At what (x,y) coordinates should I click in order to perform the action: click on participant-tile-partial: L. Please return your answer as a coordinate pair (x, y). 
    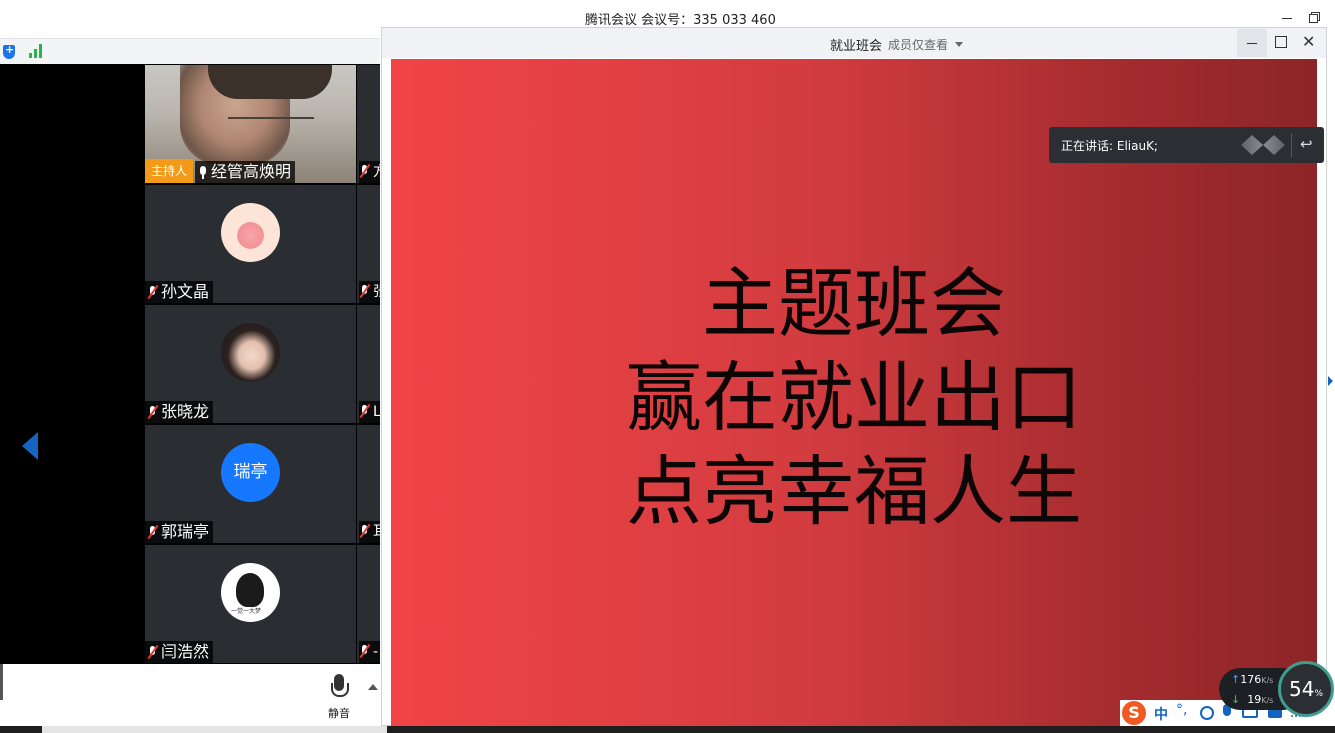
    Looking at the image, I should click on (368, 364).